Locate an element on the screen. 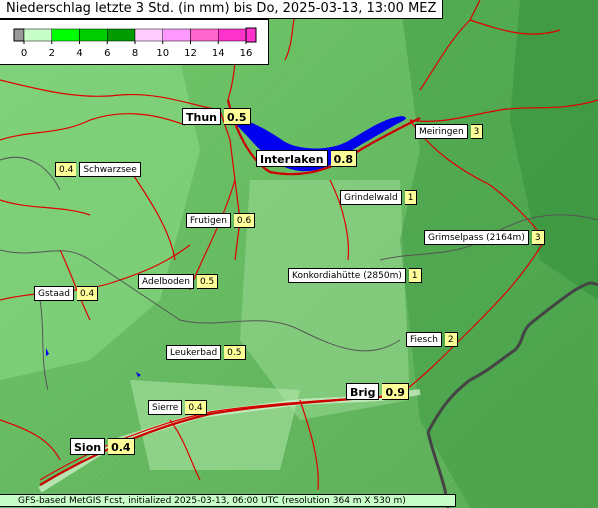 This screenshot has width=598, height=508. place-label: Thun 0.5 is located at coordinates (216, 116).